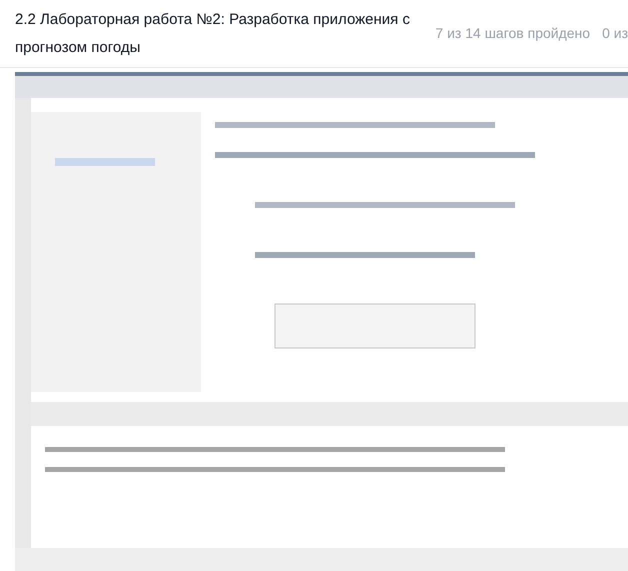  I want to click on progress-text: 0 из, so click(615, 33).